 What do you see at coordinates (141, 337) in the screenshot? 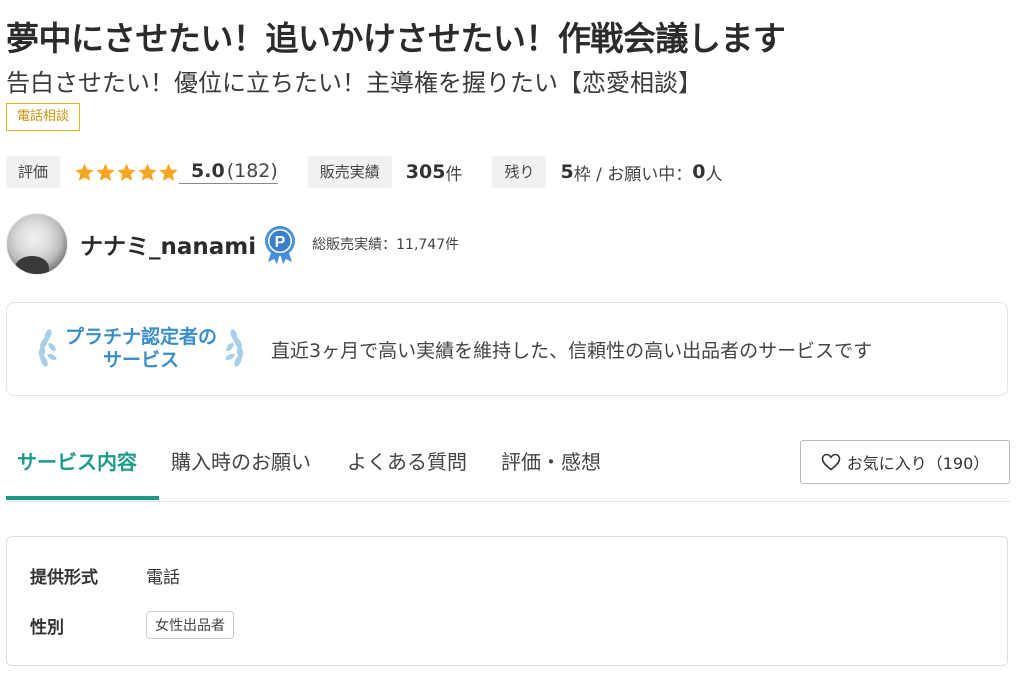
I see `platinum-title-line1: プラチナ認定者の` at bounding box center [141, 337].